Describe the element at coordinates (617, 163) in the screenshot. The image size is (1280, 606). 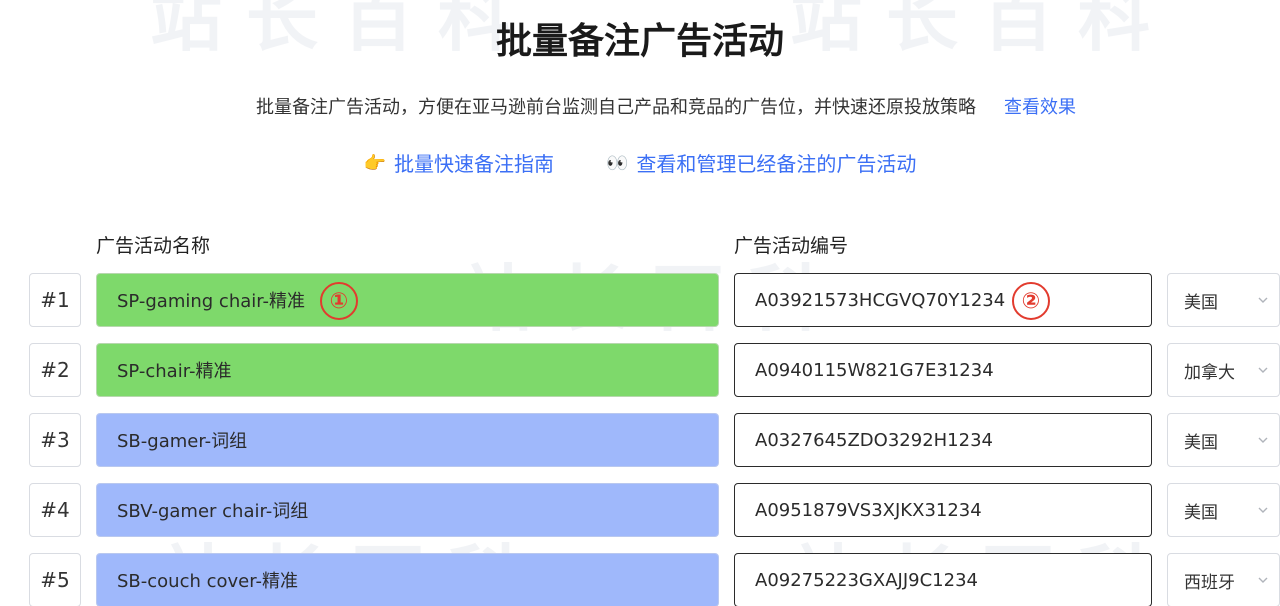
I see `eyes-icon: 👀` at that location.